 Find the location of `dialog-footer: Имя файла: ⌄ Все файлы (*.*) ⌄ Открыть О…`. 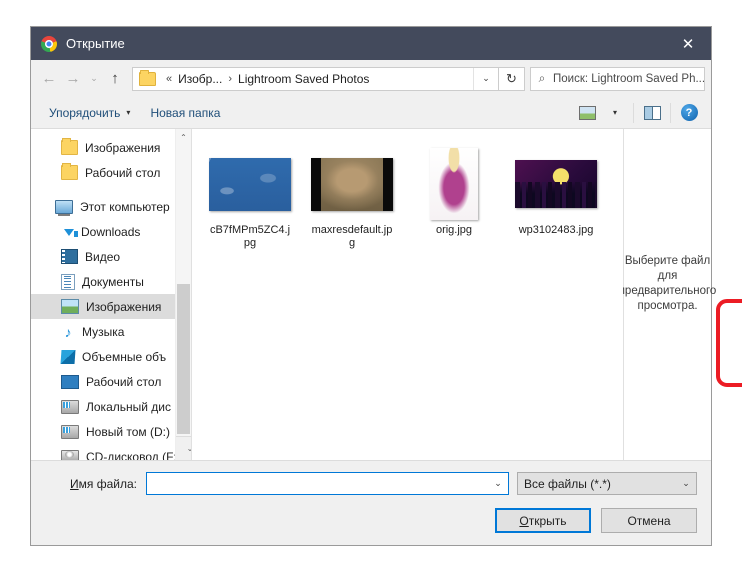

dialog-footer: Имя файла: ⌄ Все файлы (*.*) ⌄ Открыть О… is located at coordinates (371, 502).